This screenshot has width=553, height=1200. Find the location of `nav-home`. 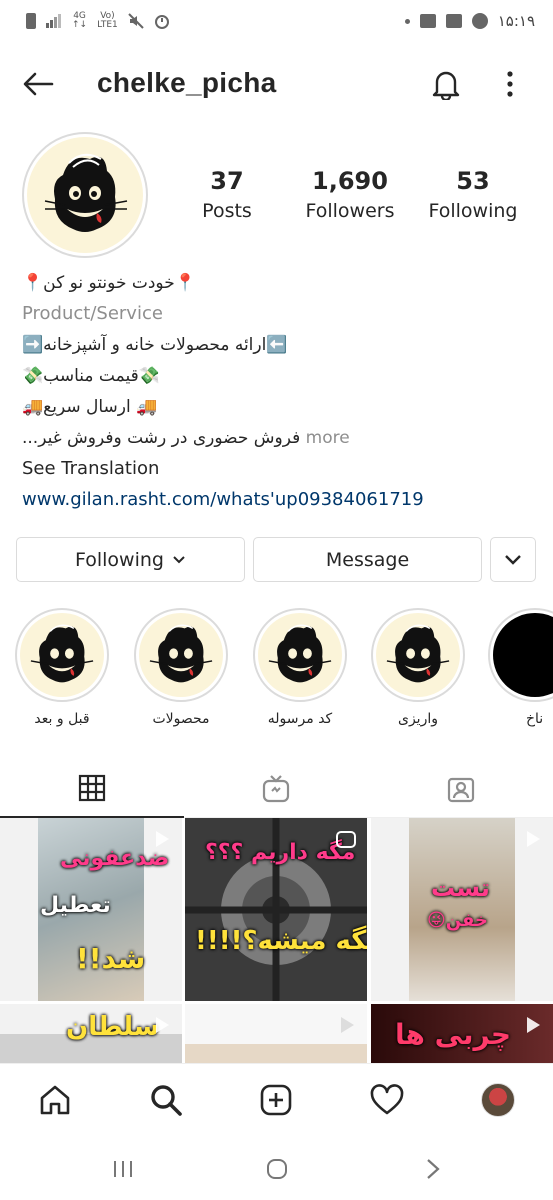

nav-home is located at coordinates (55, 1100).